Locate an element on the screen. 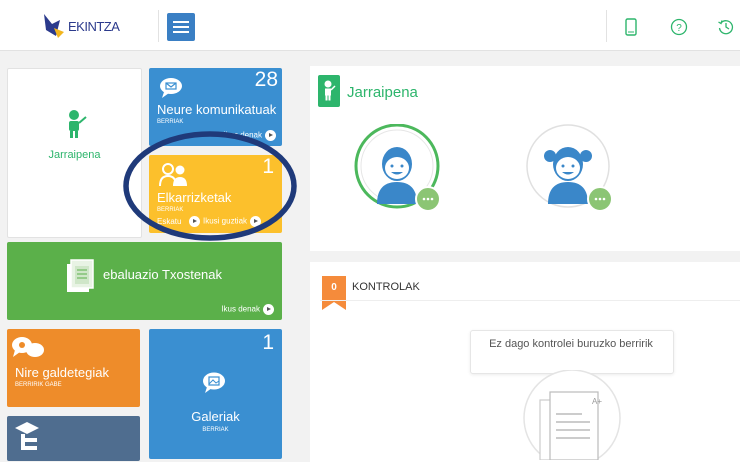  hamburger-menu-button is located at coordinates (181, 27).